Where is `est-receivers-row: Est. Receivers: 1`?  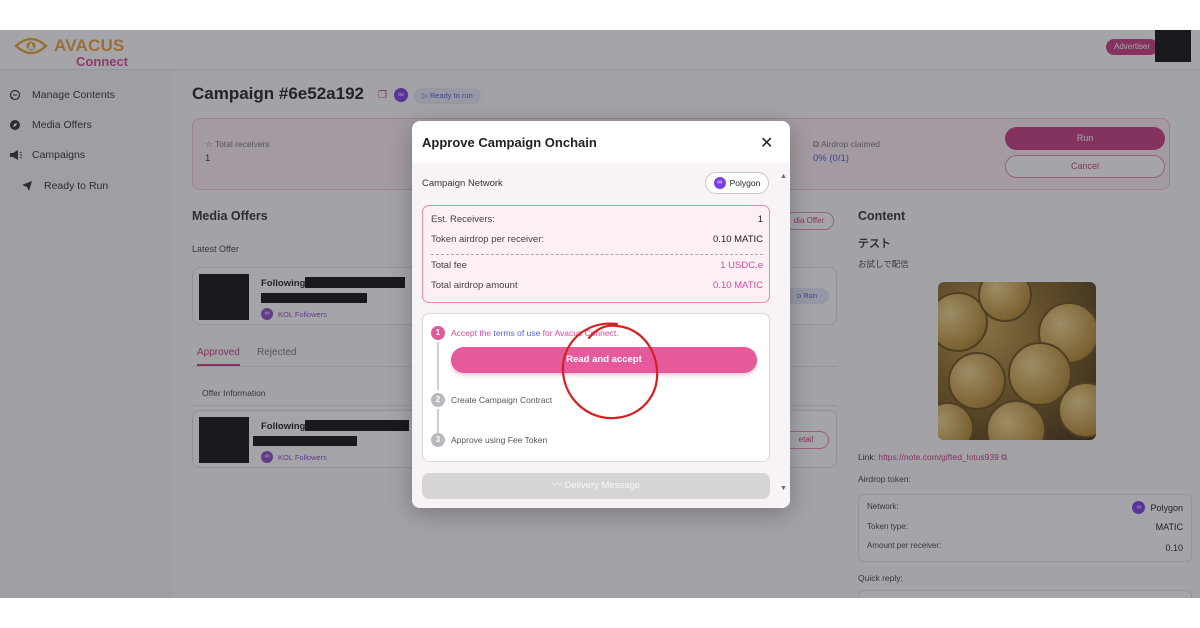 est-receivers-row: Est. Receivers: 1 is located at coordinates (597, 219).